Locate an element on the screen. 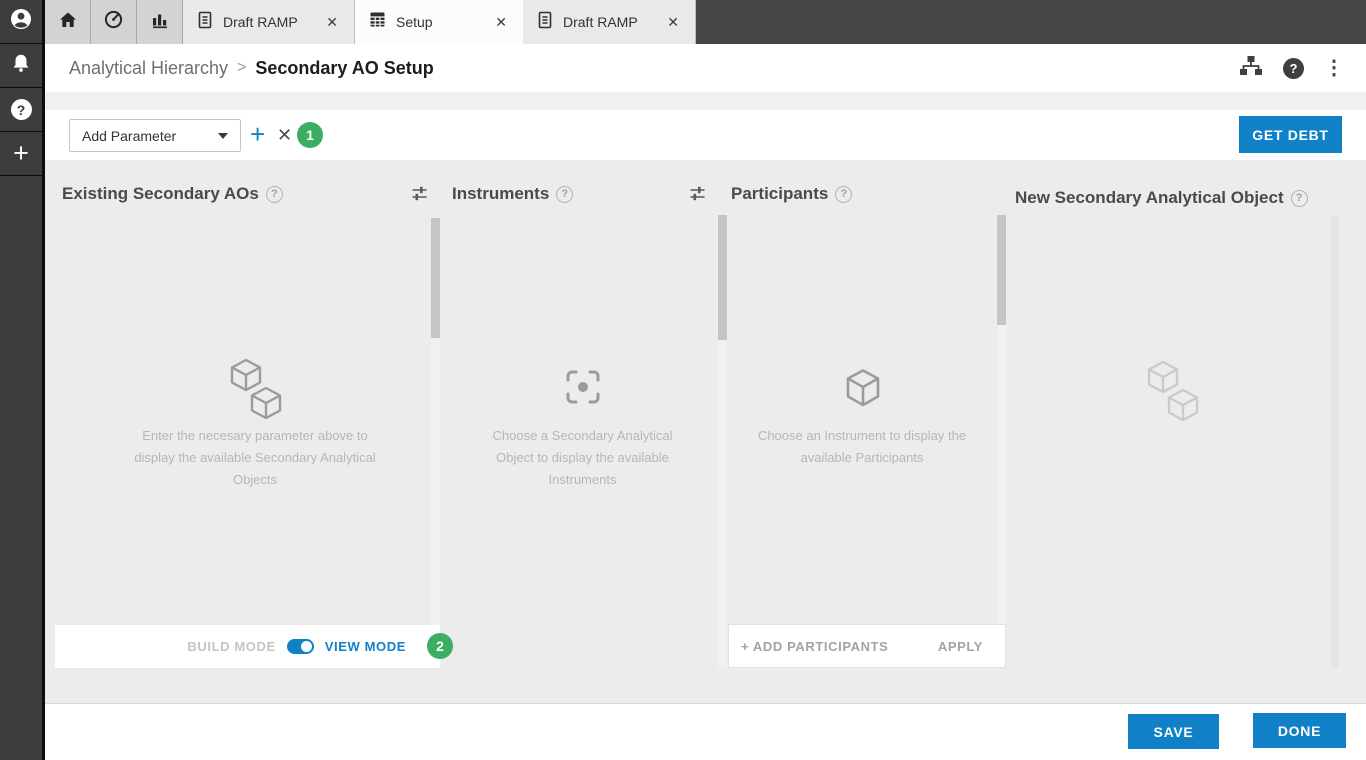 The width and height of the screenshot is (1366, 760). top-tab-bar: Draft RAMP ✕ Setup ✕ Draft RAMP ✕ is located at coordinates (705, 22).